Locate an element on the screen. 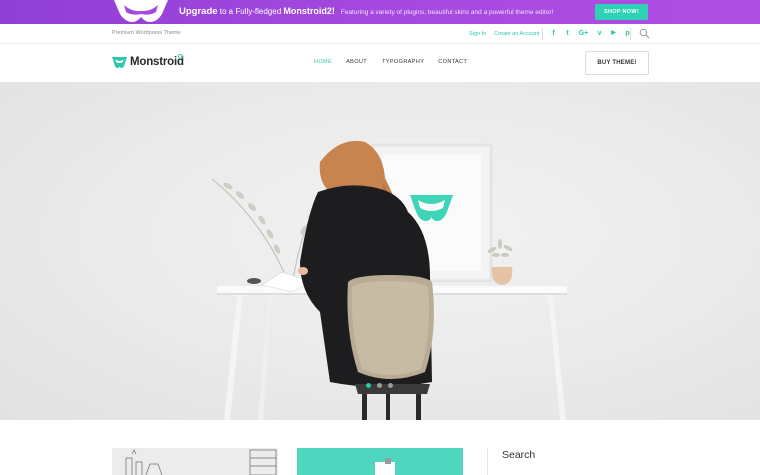 The width and height of the screenshot is (760, 475). facebook-icon: f is located at coordinates (553, 33).